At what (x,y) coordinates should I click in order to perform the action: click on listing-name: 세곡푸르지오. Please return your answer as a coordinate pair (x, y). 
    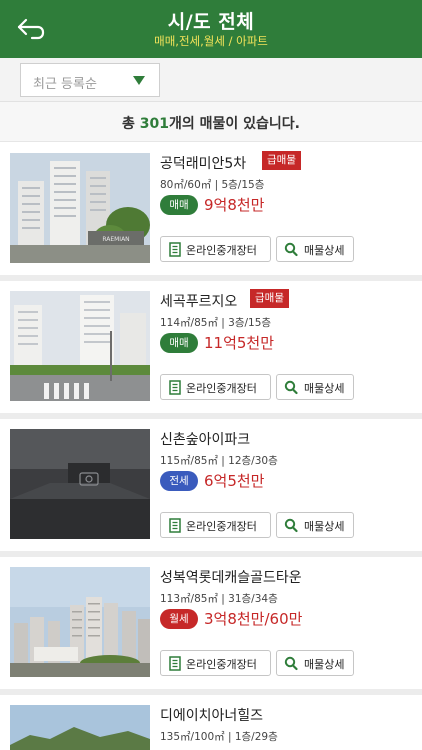
    Looking at the image, I should click on (198, 301).